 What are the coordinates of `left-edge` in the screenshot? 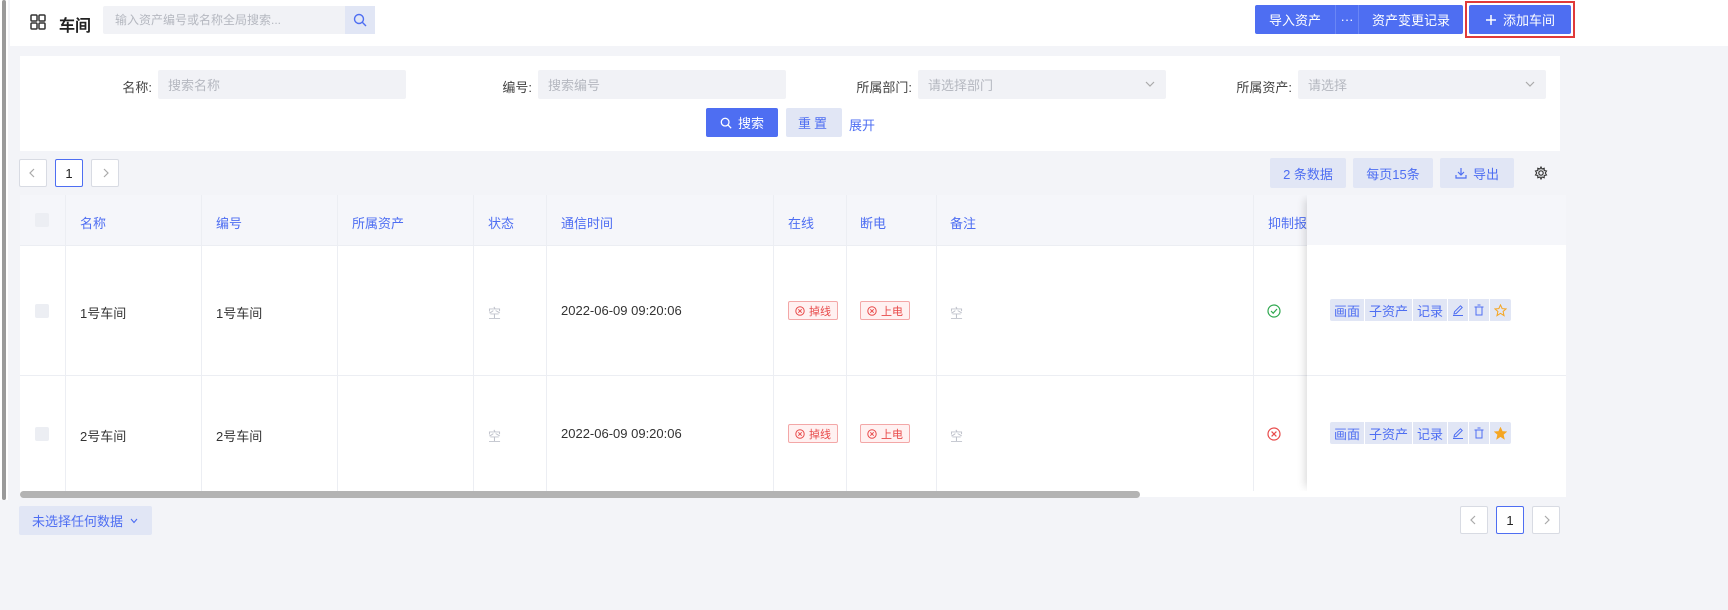 It's located at (4, 250).